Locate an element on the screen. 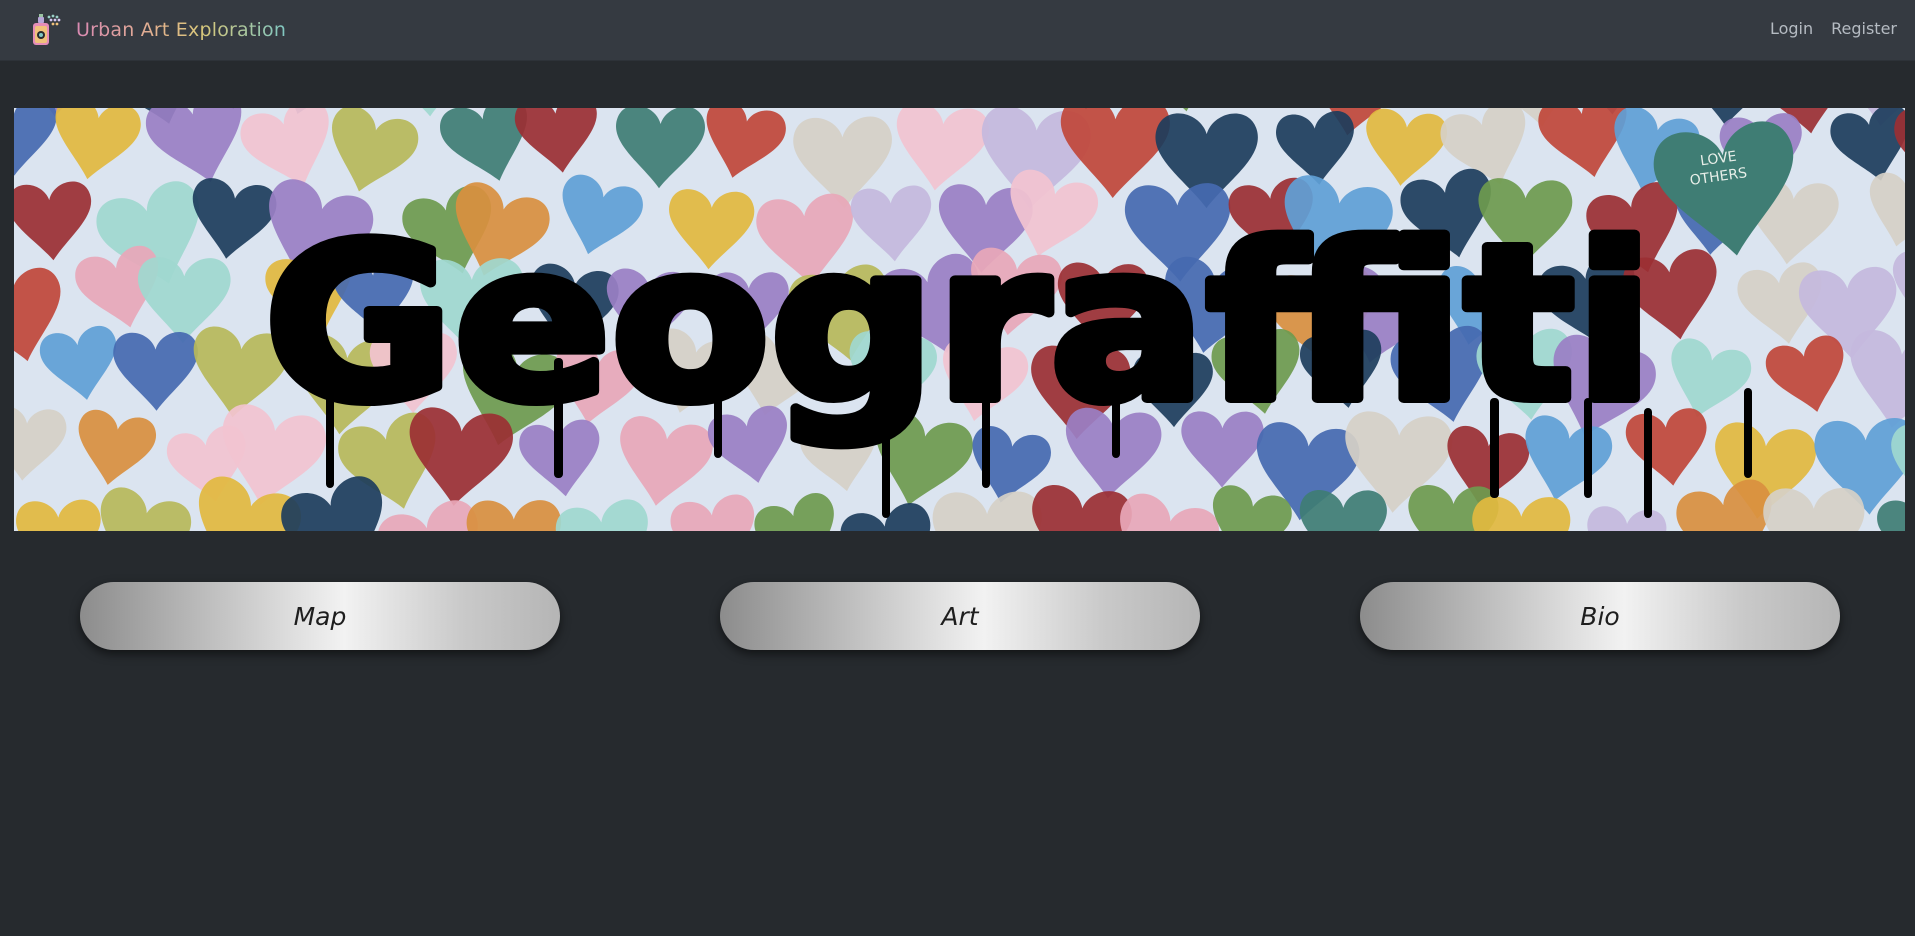 The height and width of the screenshot is (936, 1915). art-button: Art is located at coordinates (960, 616).